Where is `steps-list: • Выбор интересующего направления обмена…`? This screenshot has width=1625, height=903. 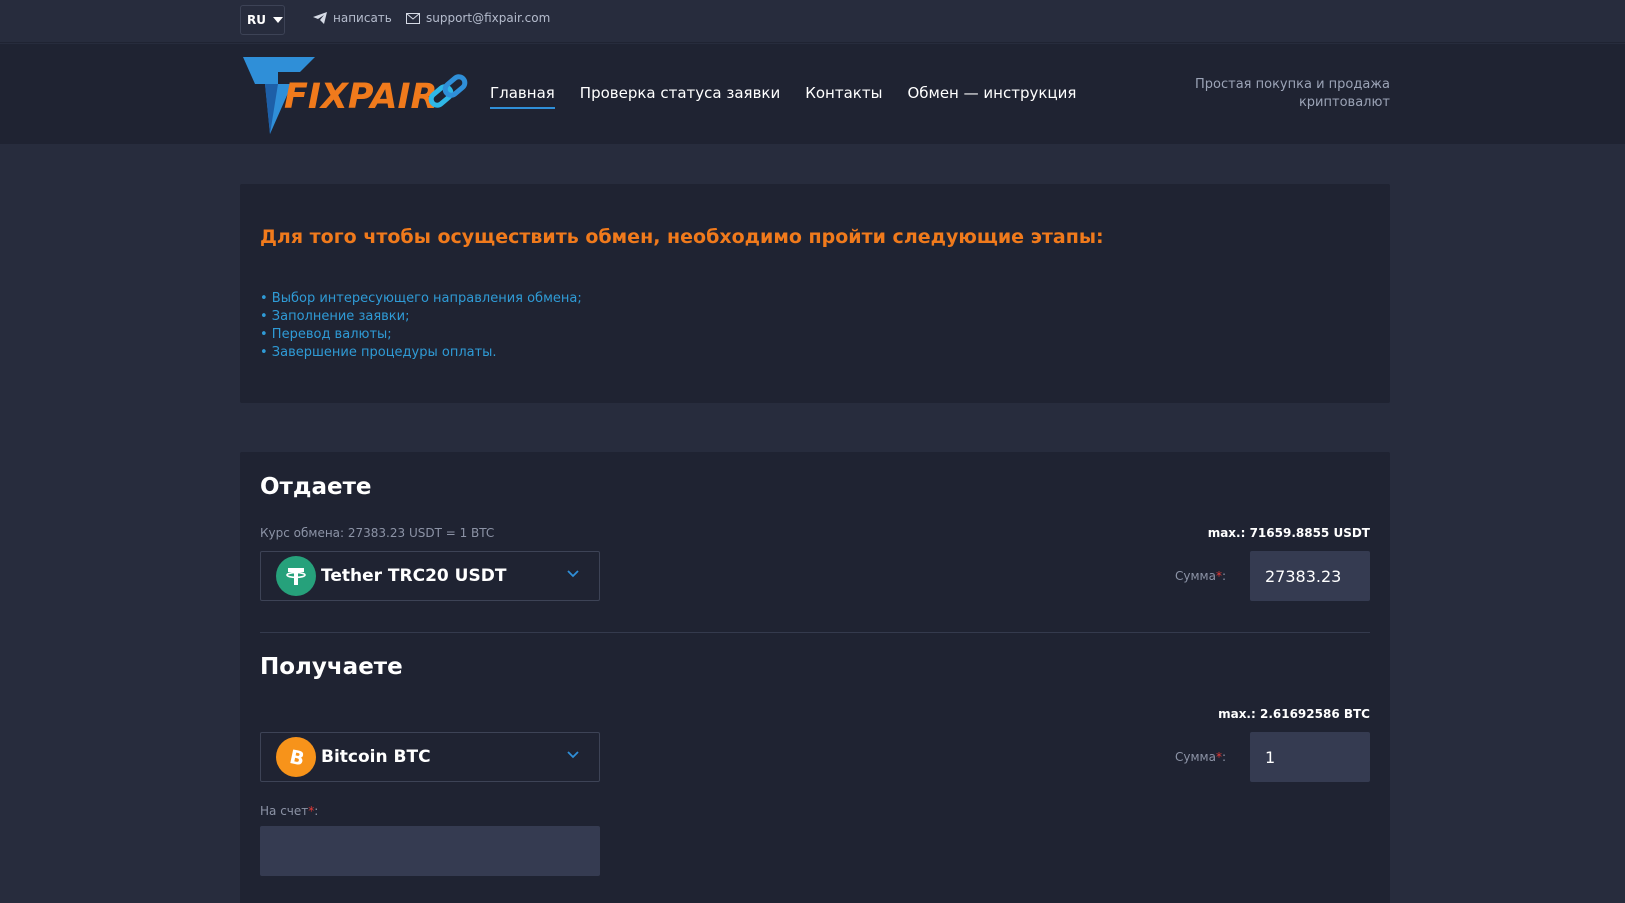 steps-list: • Выбор интересующего направления обмена… is located at coordinates (421, 326).